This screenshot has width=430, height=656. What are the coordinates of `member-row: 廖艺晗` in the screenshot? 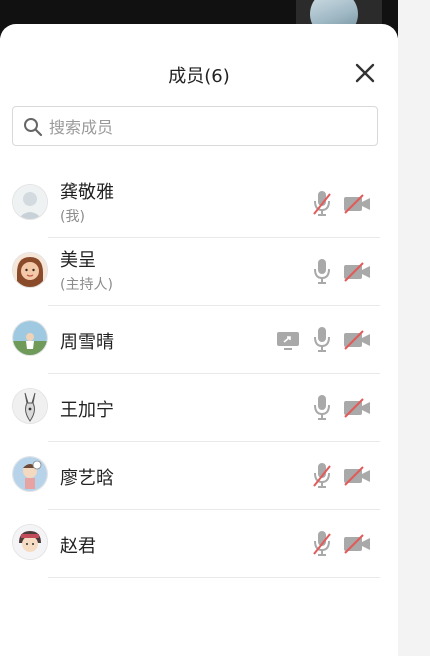 It's located at (199, 476).